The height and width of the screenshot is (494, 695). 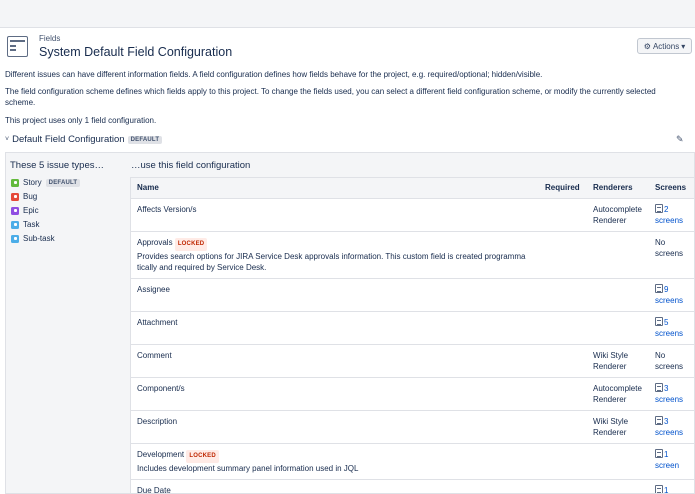 What do you see at coordinates (683, 46) in the screenshot?
I see `chevron-down-icon: ▾` at bounding box center [683, 46].